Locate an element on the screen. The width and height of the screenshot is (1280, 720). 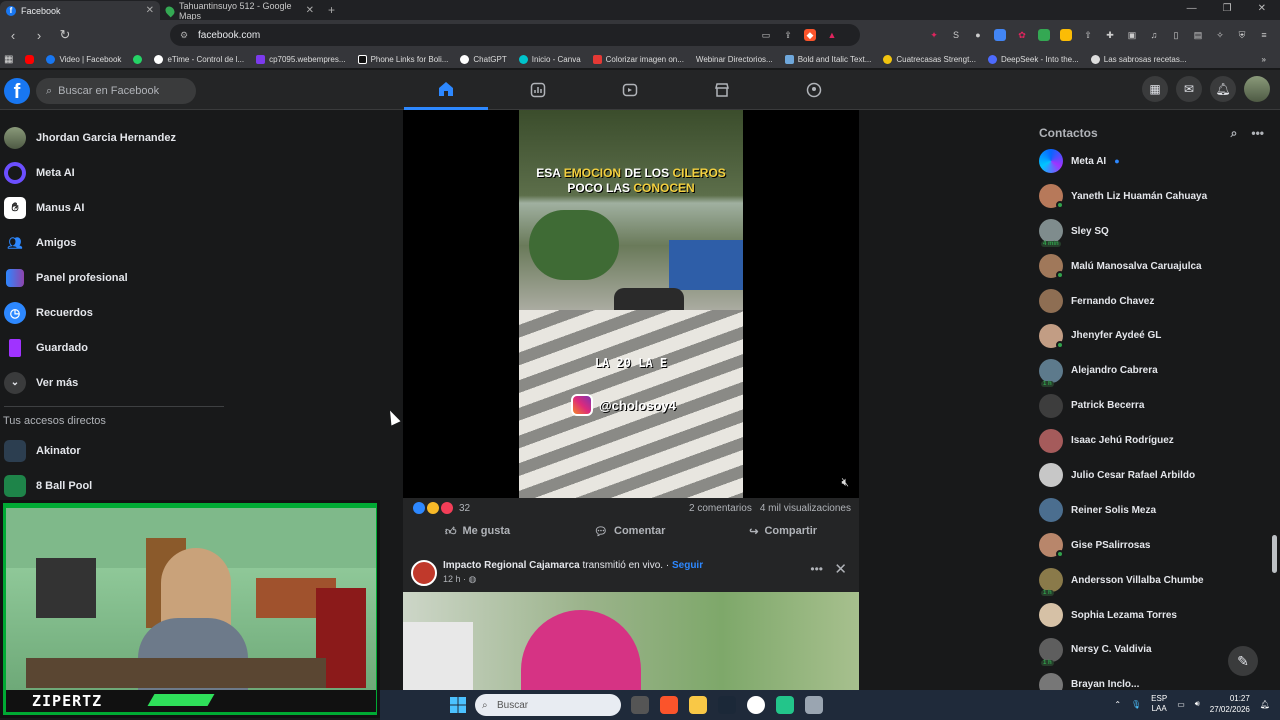
cast-icon: ▭ is located at coordinates (766, 35).